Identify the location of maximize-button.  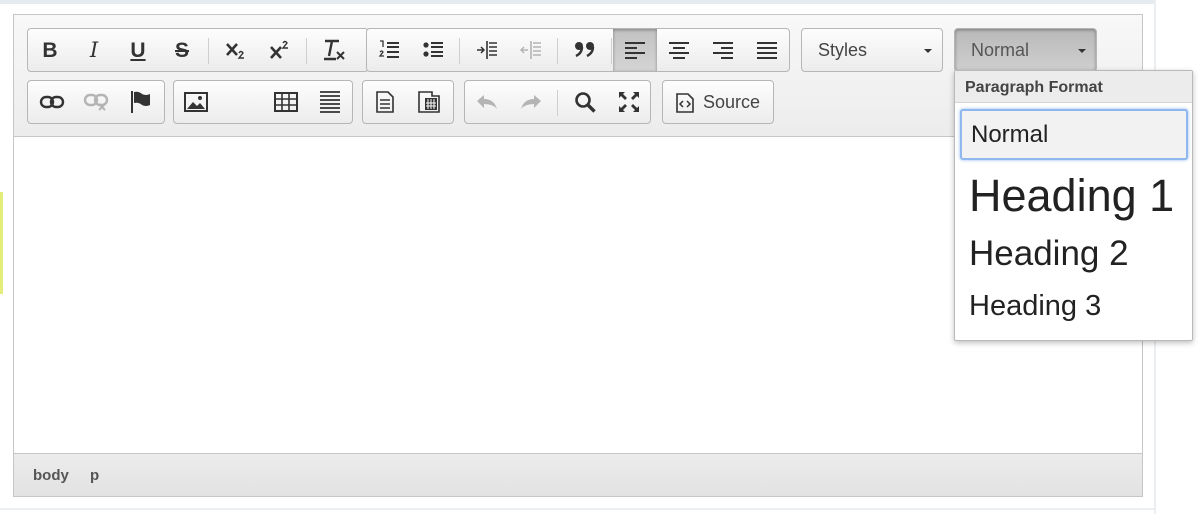
(629, 102).